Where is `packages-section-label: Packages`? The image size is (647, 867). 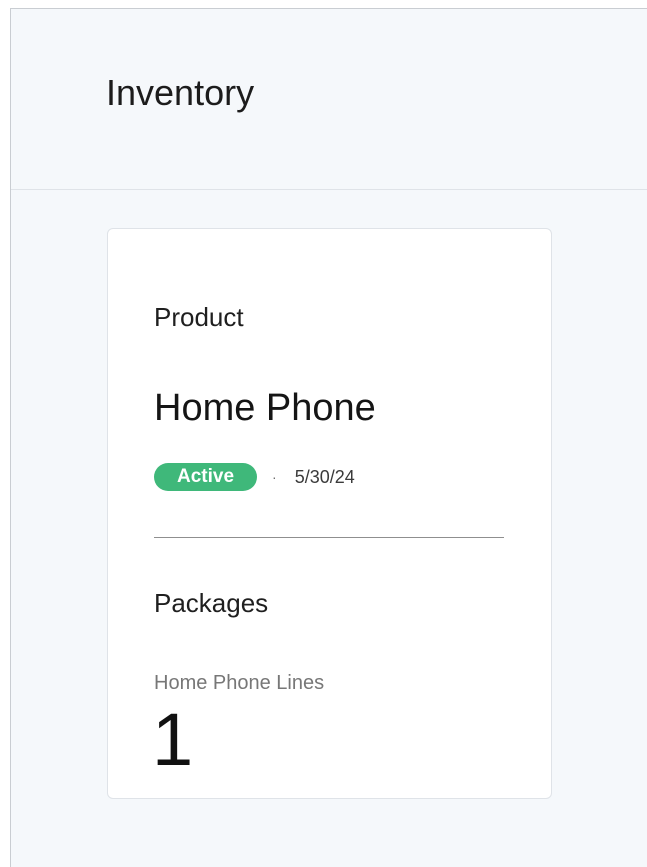 packages-section-label: Packages is located at coordinates (211, 603).